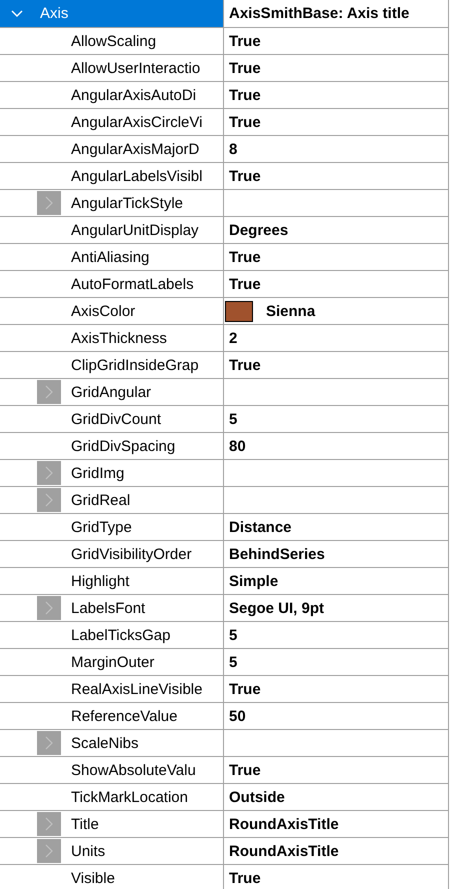  What do you see at coordinates (103, 311) in the screenshot?
I see `property-name: AxisColor` at bounding box center [103, 311].